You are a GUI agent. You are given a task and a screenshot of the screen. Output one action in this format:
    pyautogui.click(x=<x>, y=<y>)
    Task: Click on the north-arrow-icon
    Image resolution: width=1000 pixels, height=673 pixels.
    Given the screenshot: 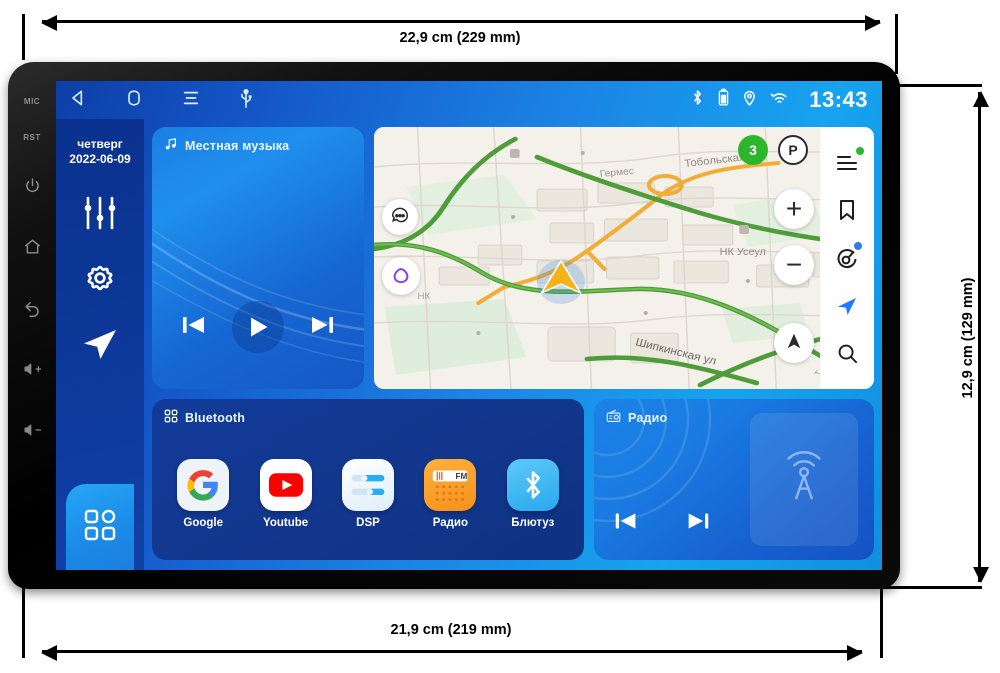 What is the action you would take?
    pyautogui.click(x=794, y=343)
    